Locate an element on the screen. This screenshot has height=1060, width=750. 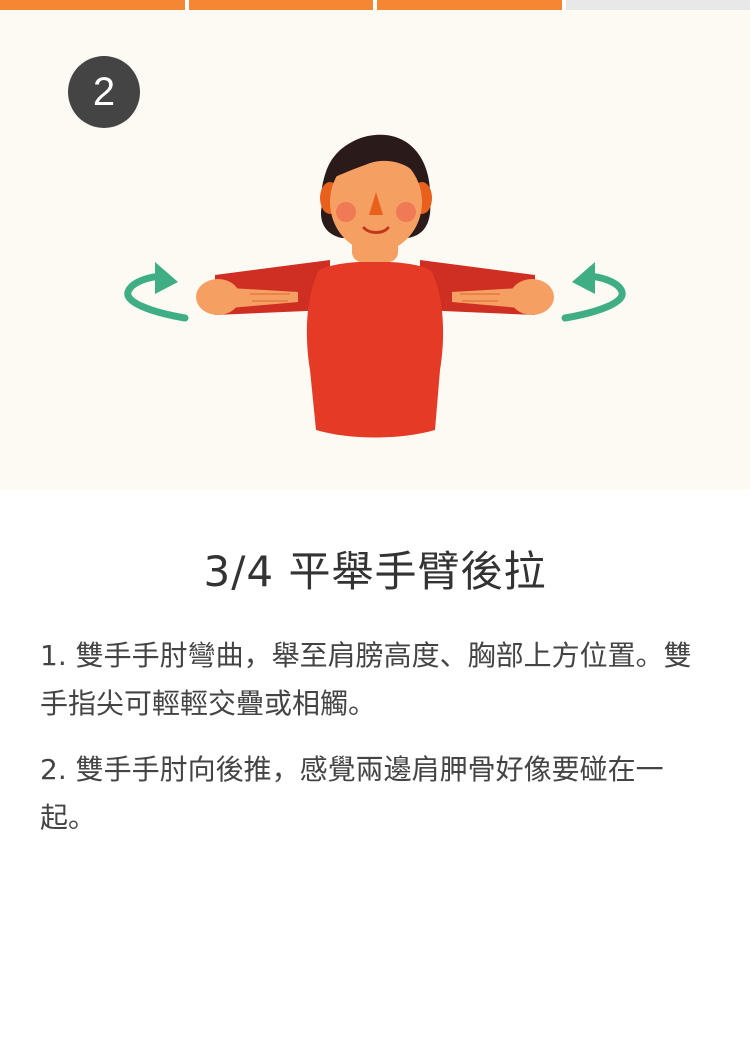
rotate-arrow-right-icon is located at coordinates (593, 292).